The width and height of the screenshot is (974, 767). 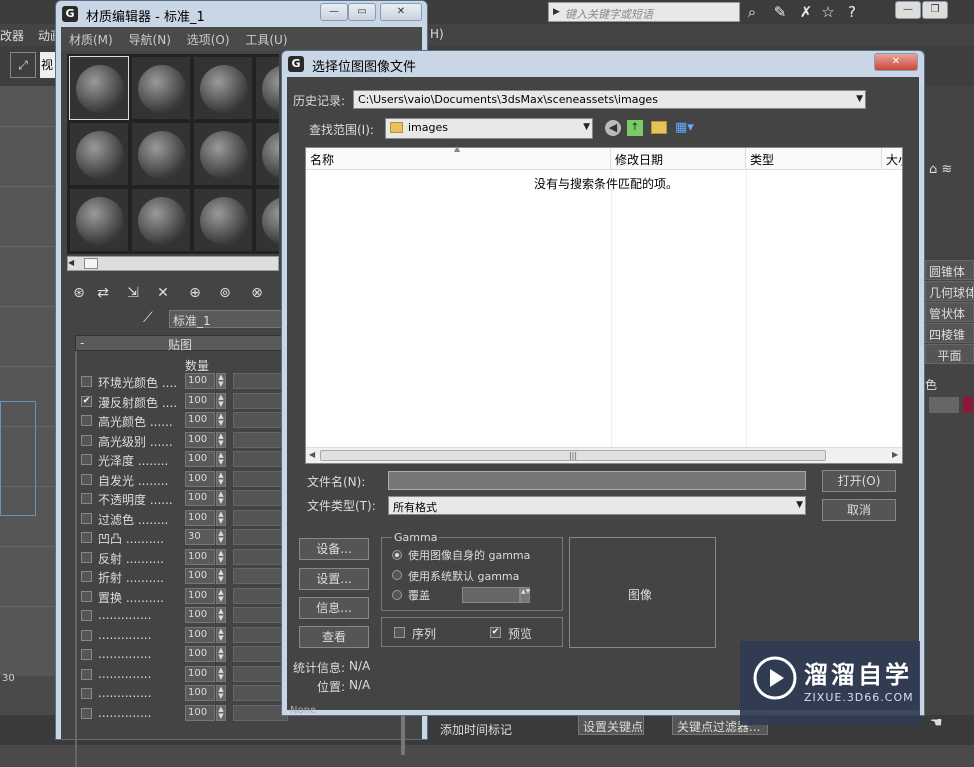 I want to click on assign-material-icon: ⇲, so click(x=133, y=293).